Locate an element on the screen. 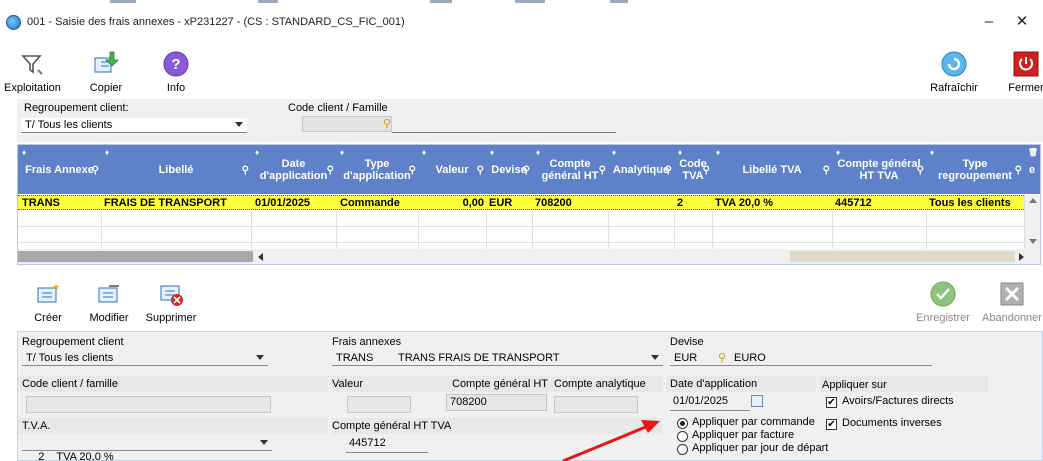 The height and width of the screenshot is (461, 1043). scroll-right-icon is located at coordinates (1021, 257).